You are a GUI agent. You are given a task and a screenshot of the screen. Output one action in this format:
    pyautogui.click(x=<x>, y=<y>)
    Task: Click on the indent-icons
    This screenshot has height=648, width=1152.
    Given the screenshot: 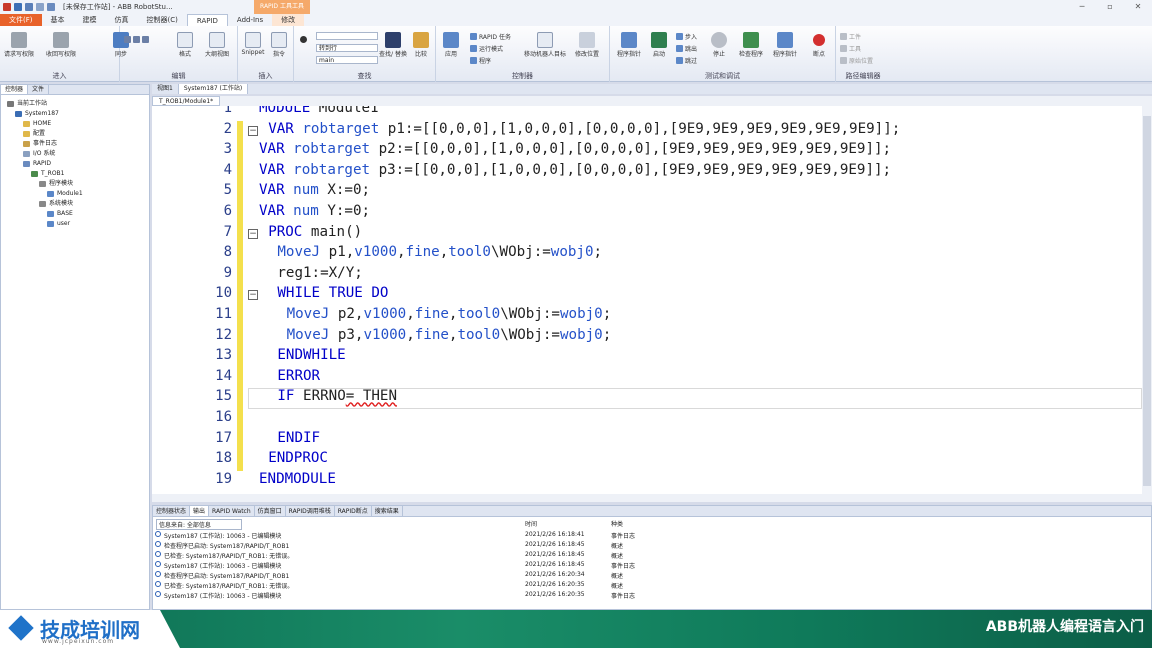 What is the action you would take?
    pyautogui.click(x=136, y=39)
    